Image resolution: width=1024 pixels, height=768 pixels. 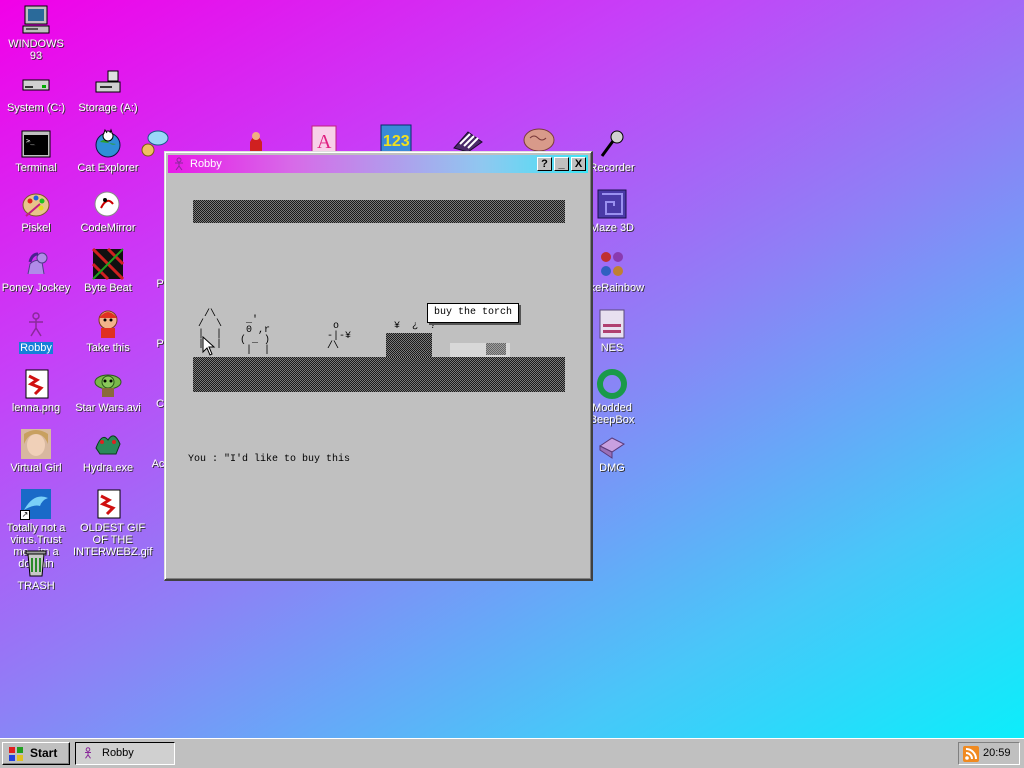 What do you see at coordinates (378, 164) in the screenshot?
I see `window-titlebar: Robby ? _ X` at bounding box center [378, 164].